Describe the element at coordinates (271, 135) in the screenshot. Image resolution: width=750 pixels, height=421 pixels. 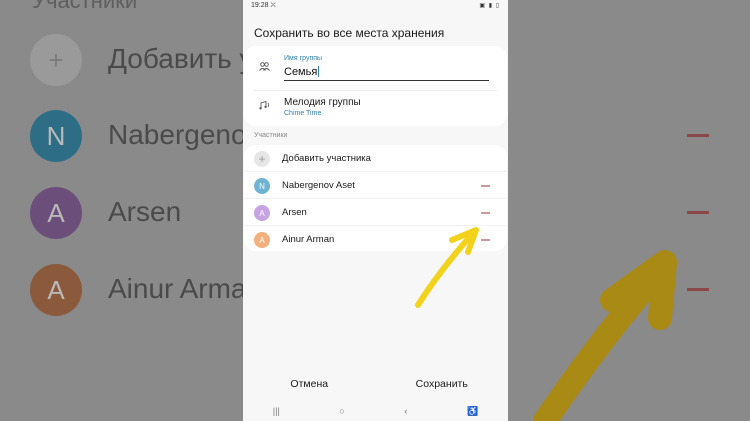
I see `members-section-label: Участники` at that location.